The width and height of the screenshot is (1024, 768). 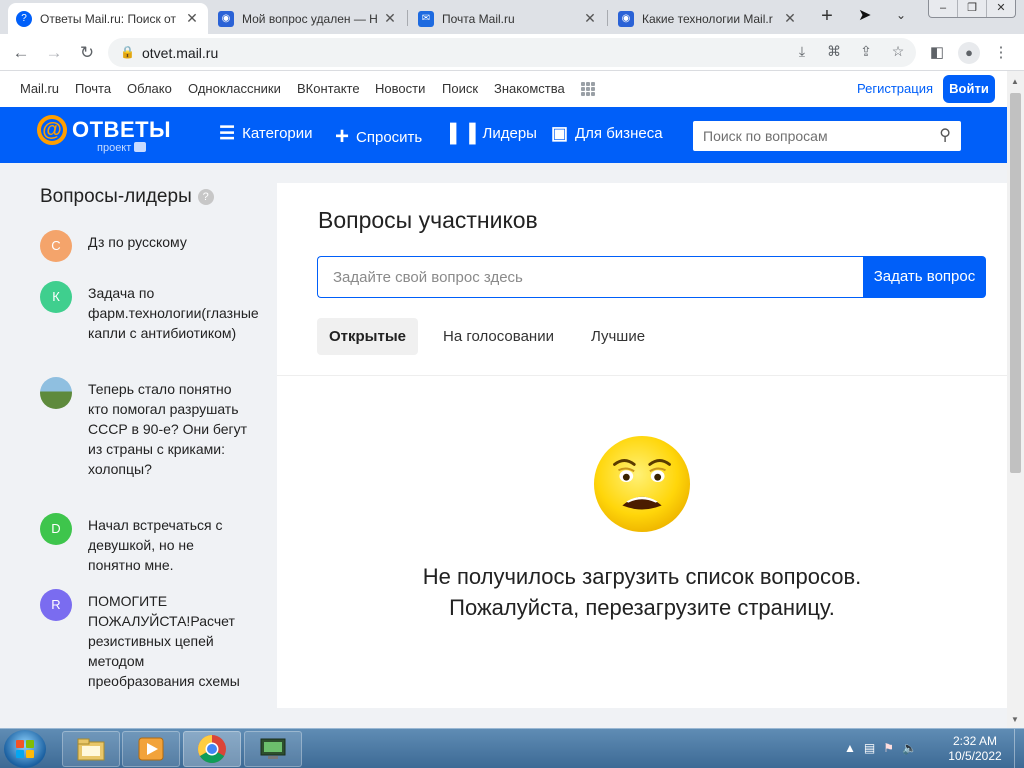 What do you see at coordinates (888, 748) in the screenshot?
I see `action-center-flag-icon: ⚑` at bounding box center [888, 748].